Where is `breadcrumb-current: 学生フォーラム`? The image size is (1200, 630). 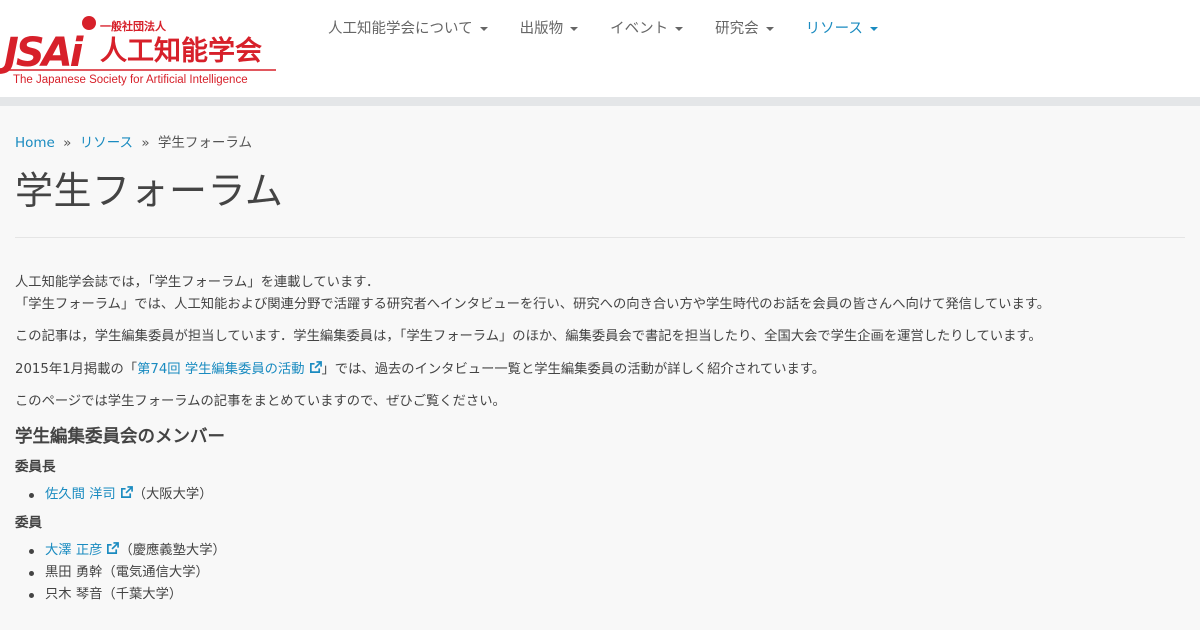 breadcrumb-current: 学生フォーラム is located at coordinates (205, 143).